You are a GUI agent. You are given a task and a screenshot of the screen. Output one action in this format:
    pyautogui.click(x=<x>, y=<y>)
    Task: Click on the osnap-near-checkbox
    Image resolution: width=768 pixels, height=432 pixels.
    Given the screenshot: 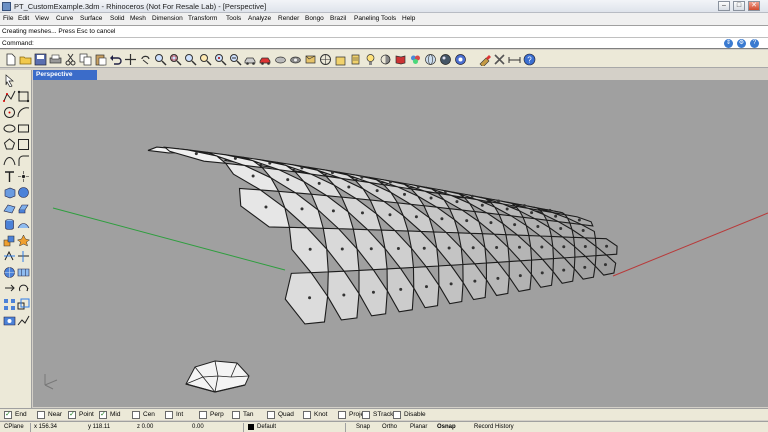 What is the action you would take?
    pyautogui.click(x=41, y=415)
    